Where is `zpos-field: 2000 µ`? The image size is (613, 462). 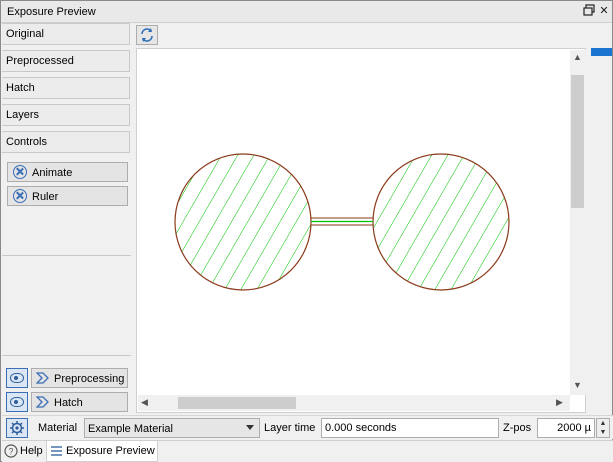 zpos-field: 2000 µ is located at coordinates (566, 428).